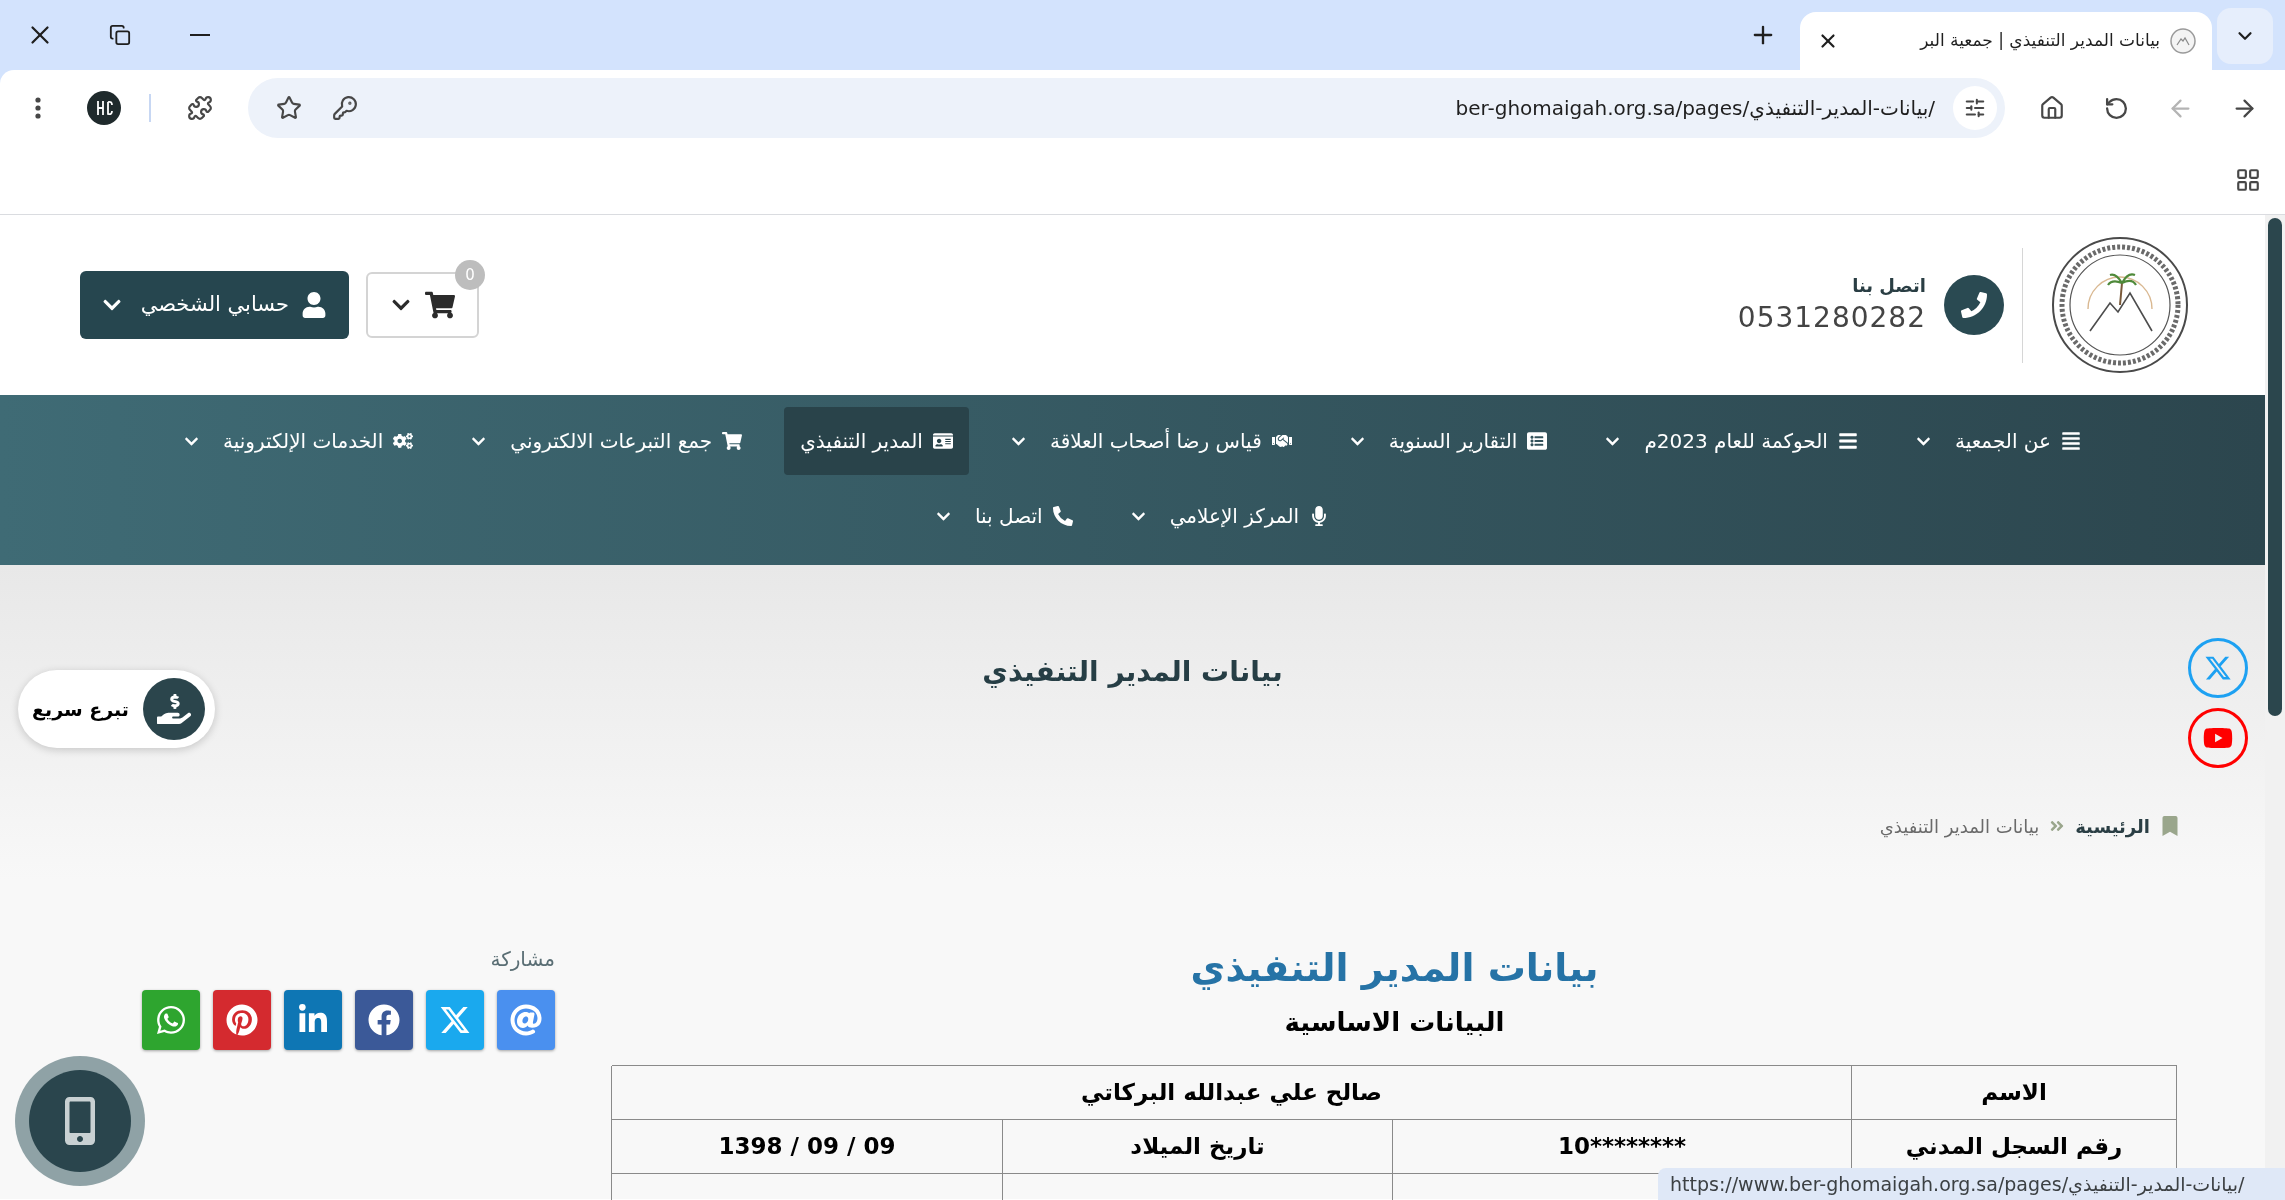  What do you see at coordinates (1132, 672) in the screenshot?
I see `page-title: بيانات المدير التنفيذي` at bounding box center [1132, 672].